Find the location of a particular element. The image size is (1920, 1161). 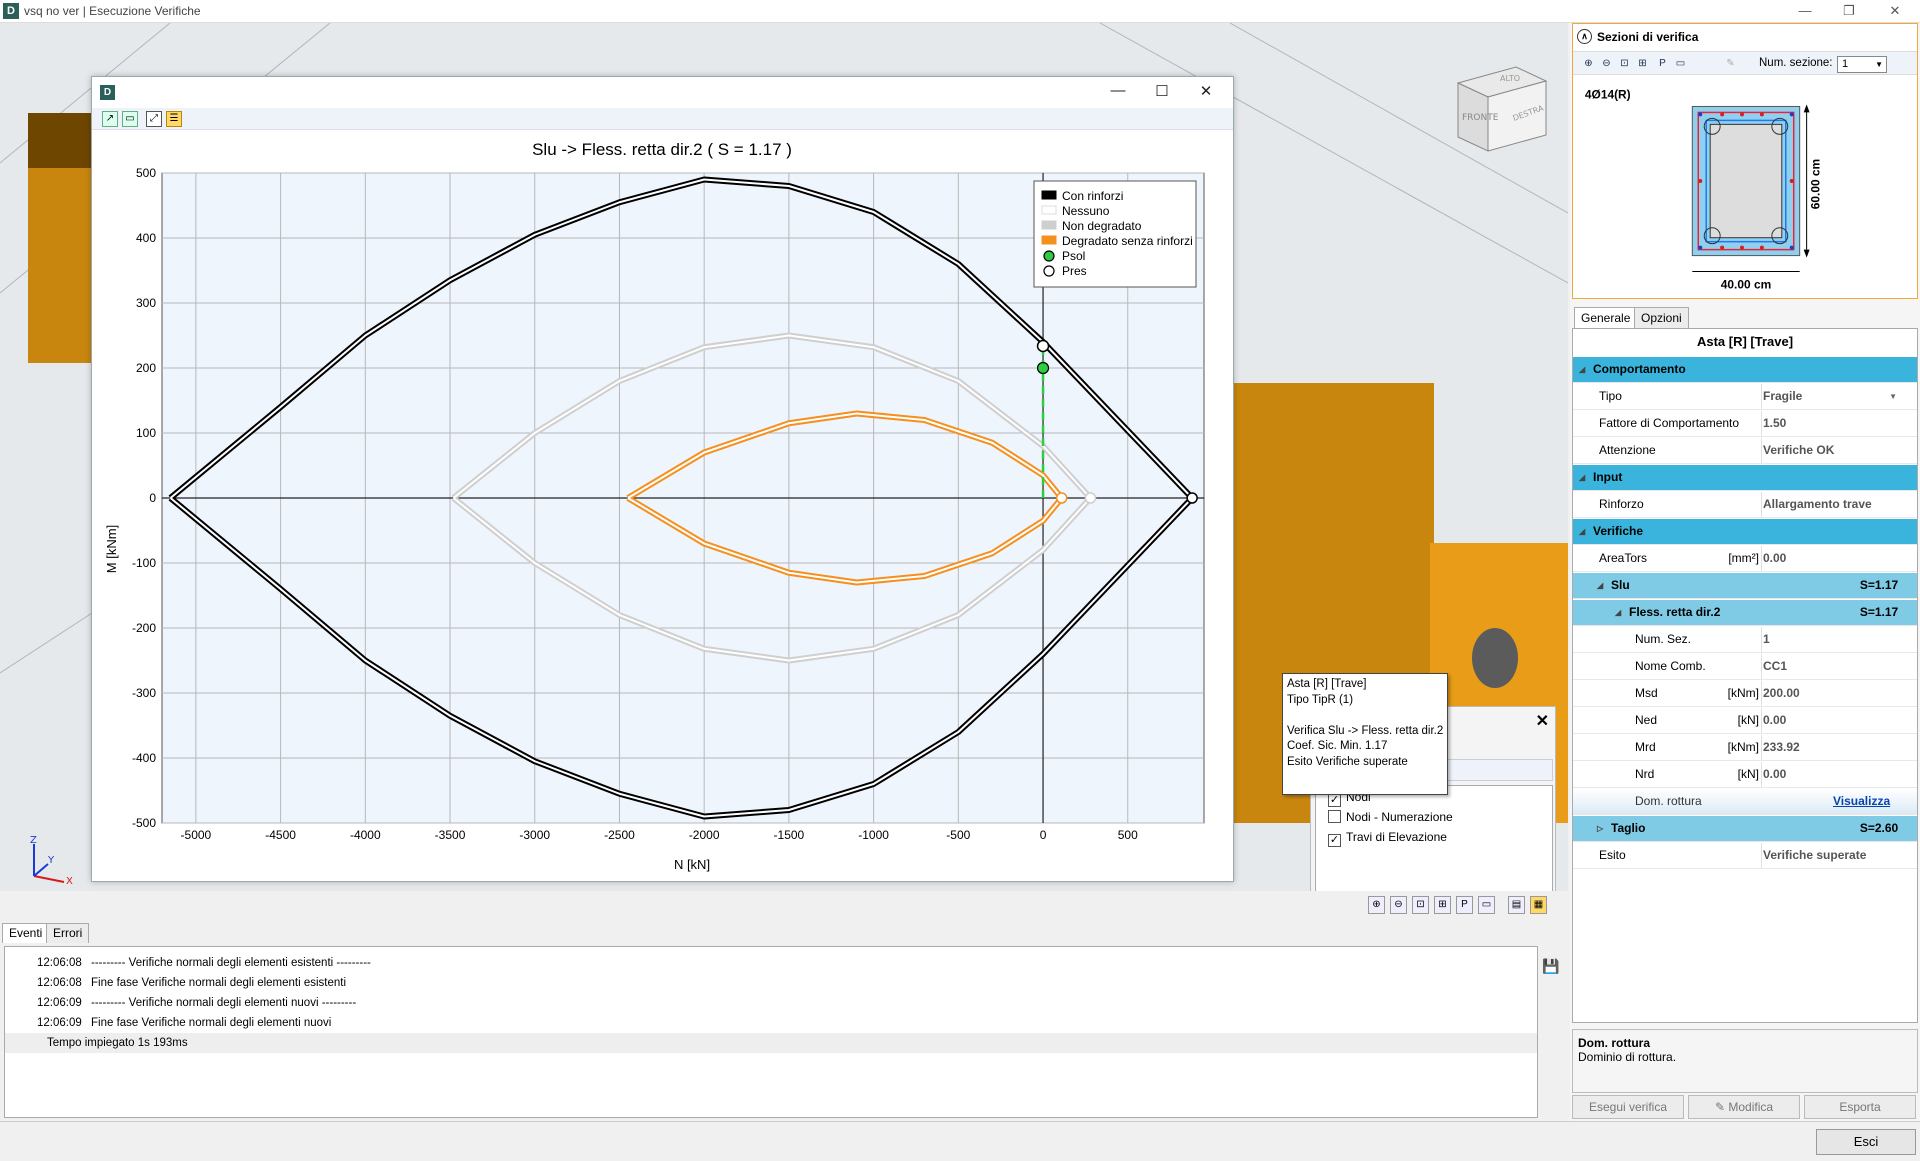

plot-maximize-button: ☐ is located at coordinates (1162, 92).